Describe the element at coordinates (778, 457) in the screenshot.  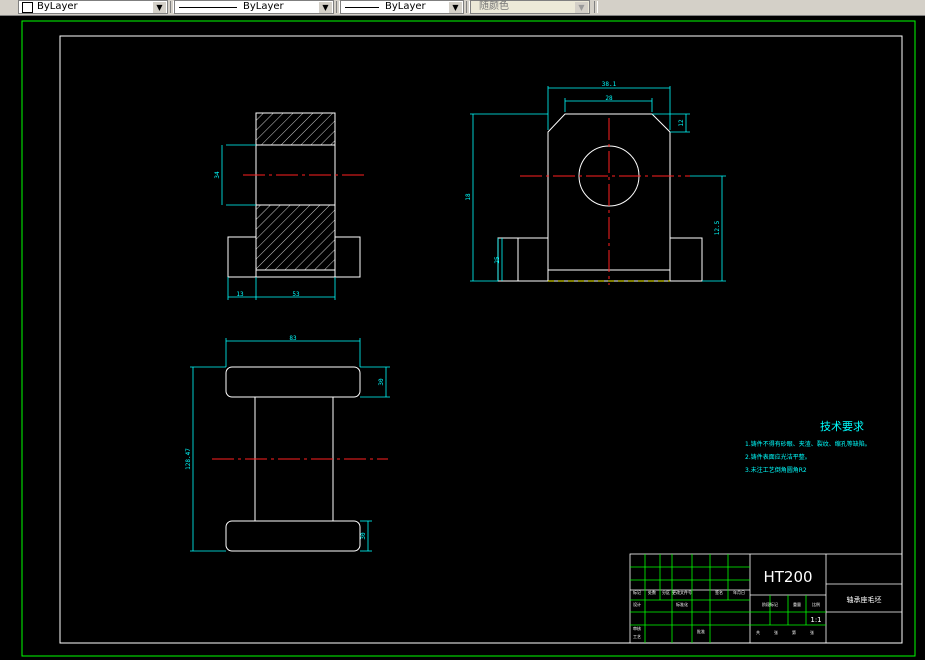
I see `note-item-2: 2.铸件表面应光洁平整。` at that location.